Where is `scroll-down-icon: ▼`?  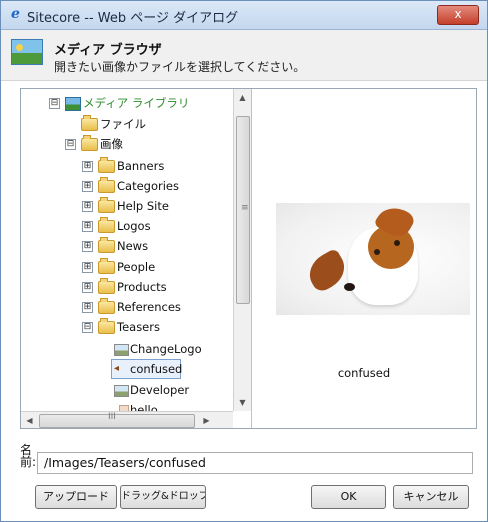
scroll-down-icon: ▼ is located at coordinates (242, 402).